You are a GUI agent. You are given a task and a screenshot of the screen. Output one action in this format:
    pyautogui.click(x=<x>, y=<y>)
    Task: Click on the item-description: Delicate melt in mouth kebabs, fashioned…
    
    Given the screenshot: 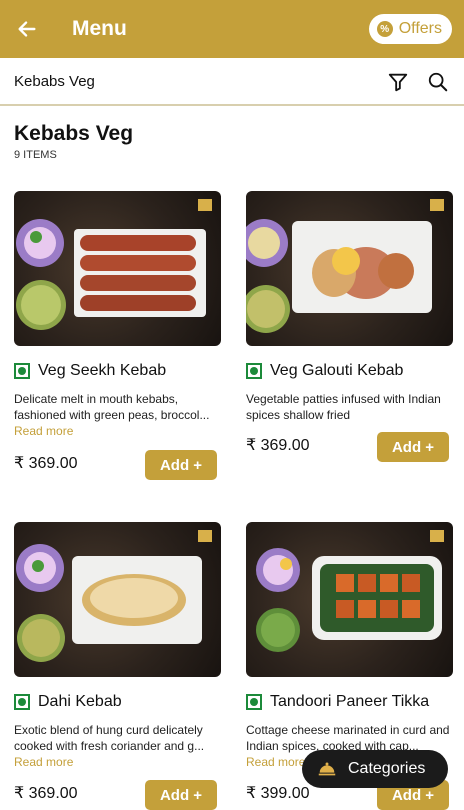 What is the action you would take?
    pyautogui.click(x=112, y=407)
    